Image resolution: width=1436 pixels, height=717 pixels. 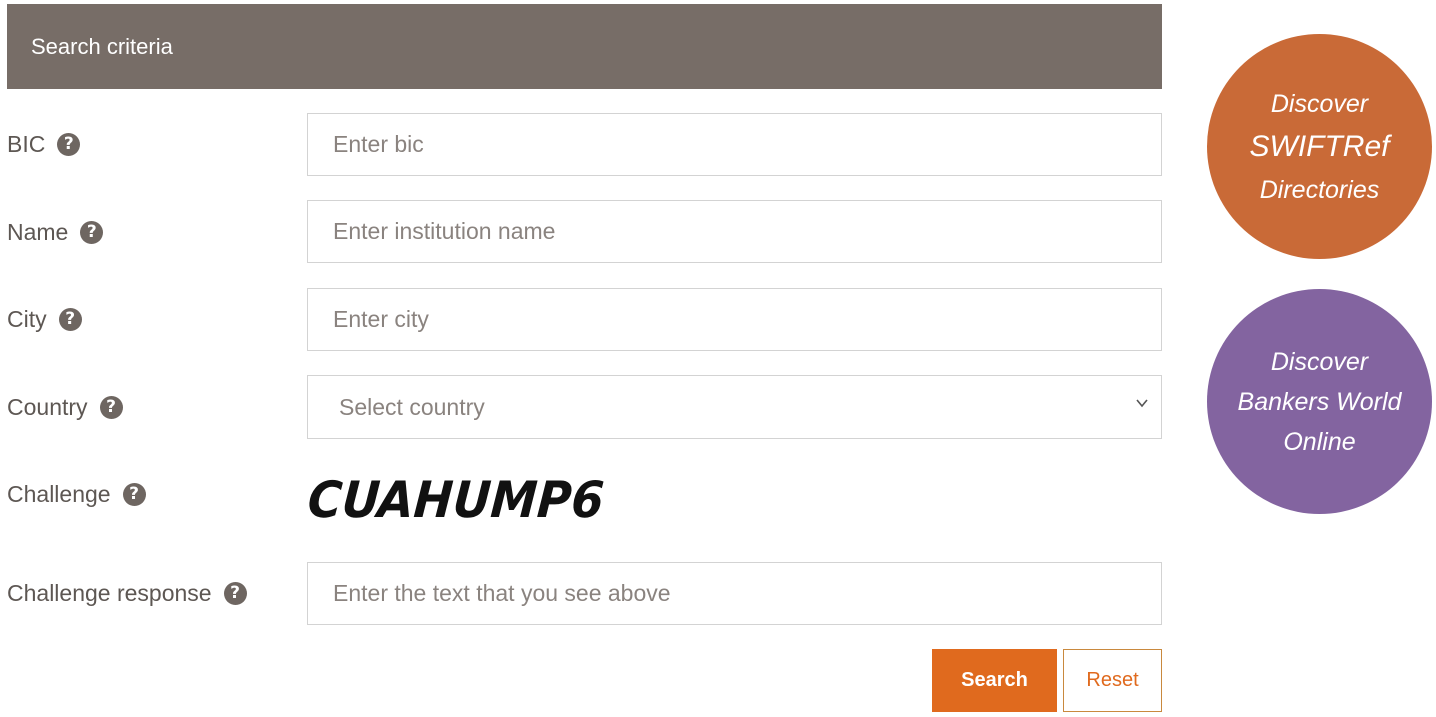 I want to click on city-label-row: City ?, so click(x=44, y=319).